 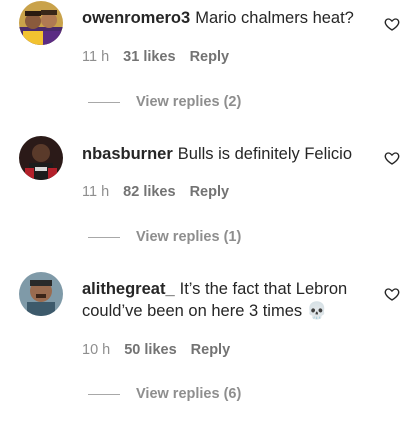 What do you see at coordinates (149, 192) in the screenshot?
I see `likes-count: 82 likes` at bounding box center [149, 192].